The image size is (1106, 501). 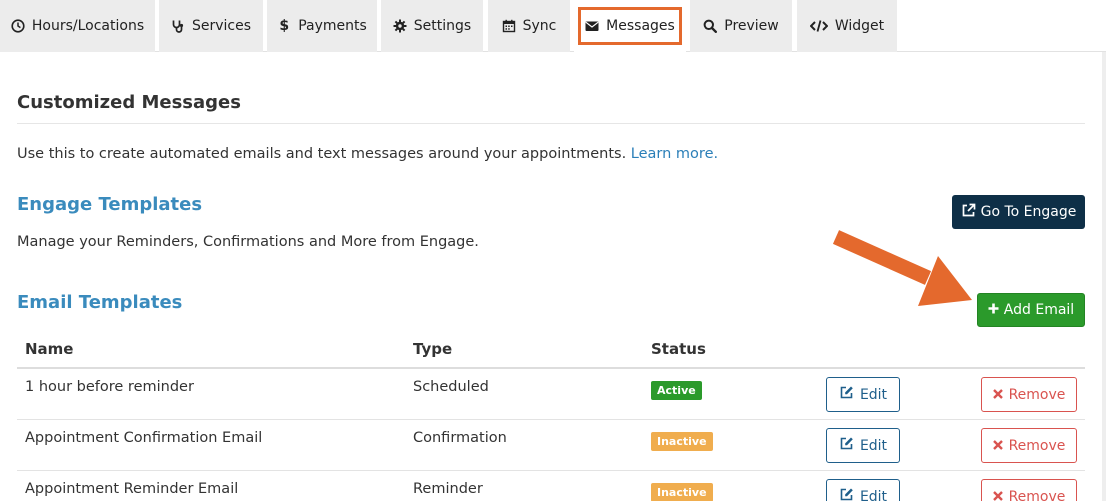 What do you see at coordinates (332, 26) in the screenshot?
I see `tab-label: Payments` at bounding box center [332, 26].